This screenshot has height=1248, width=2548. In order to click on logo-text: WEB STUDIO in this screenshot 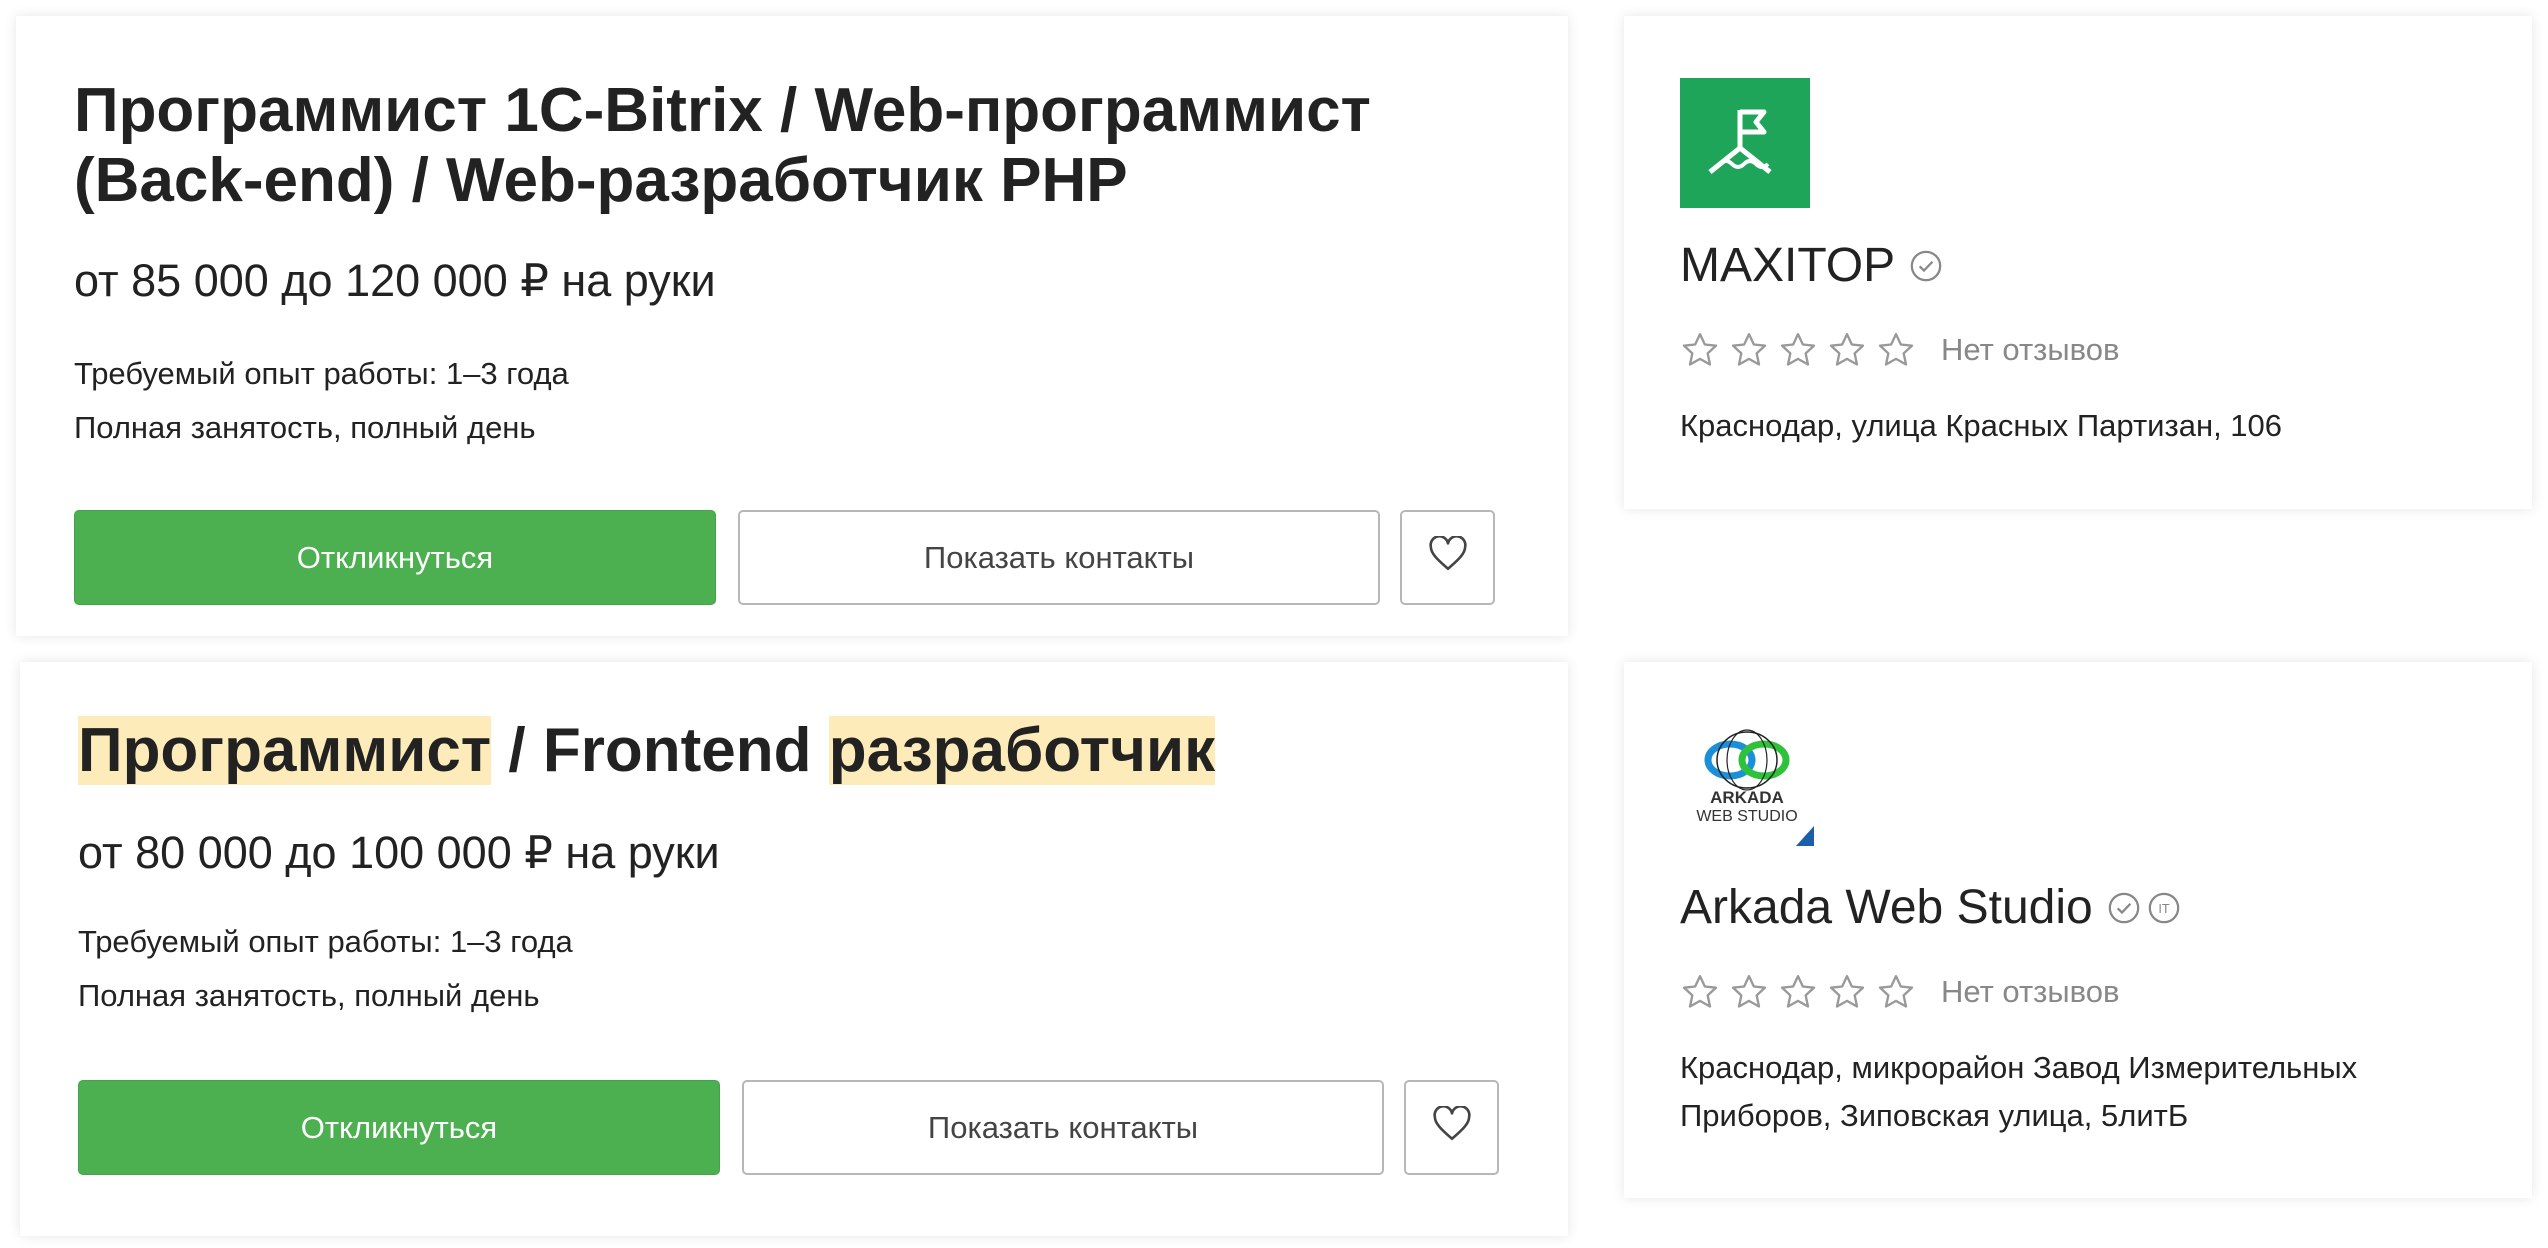, I will do `click(1747, 816)`.